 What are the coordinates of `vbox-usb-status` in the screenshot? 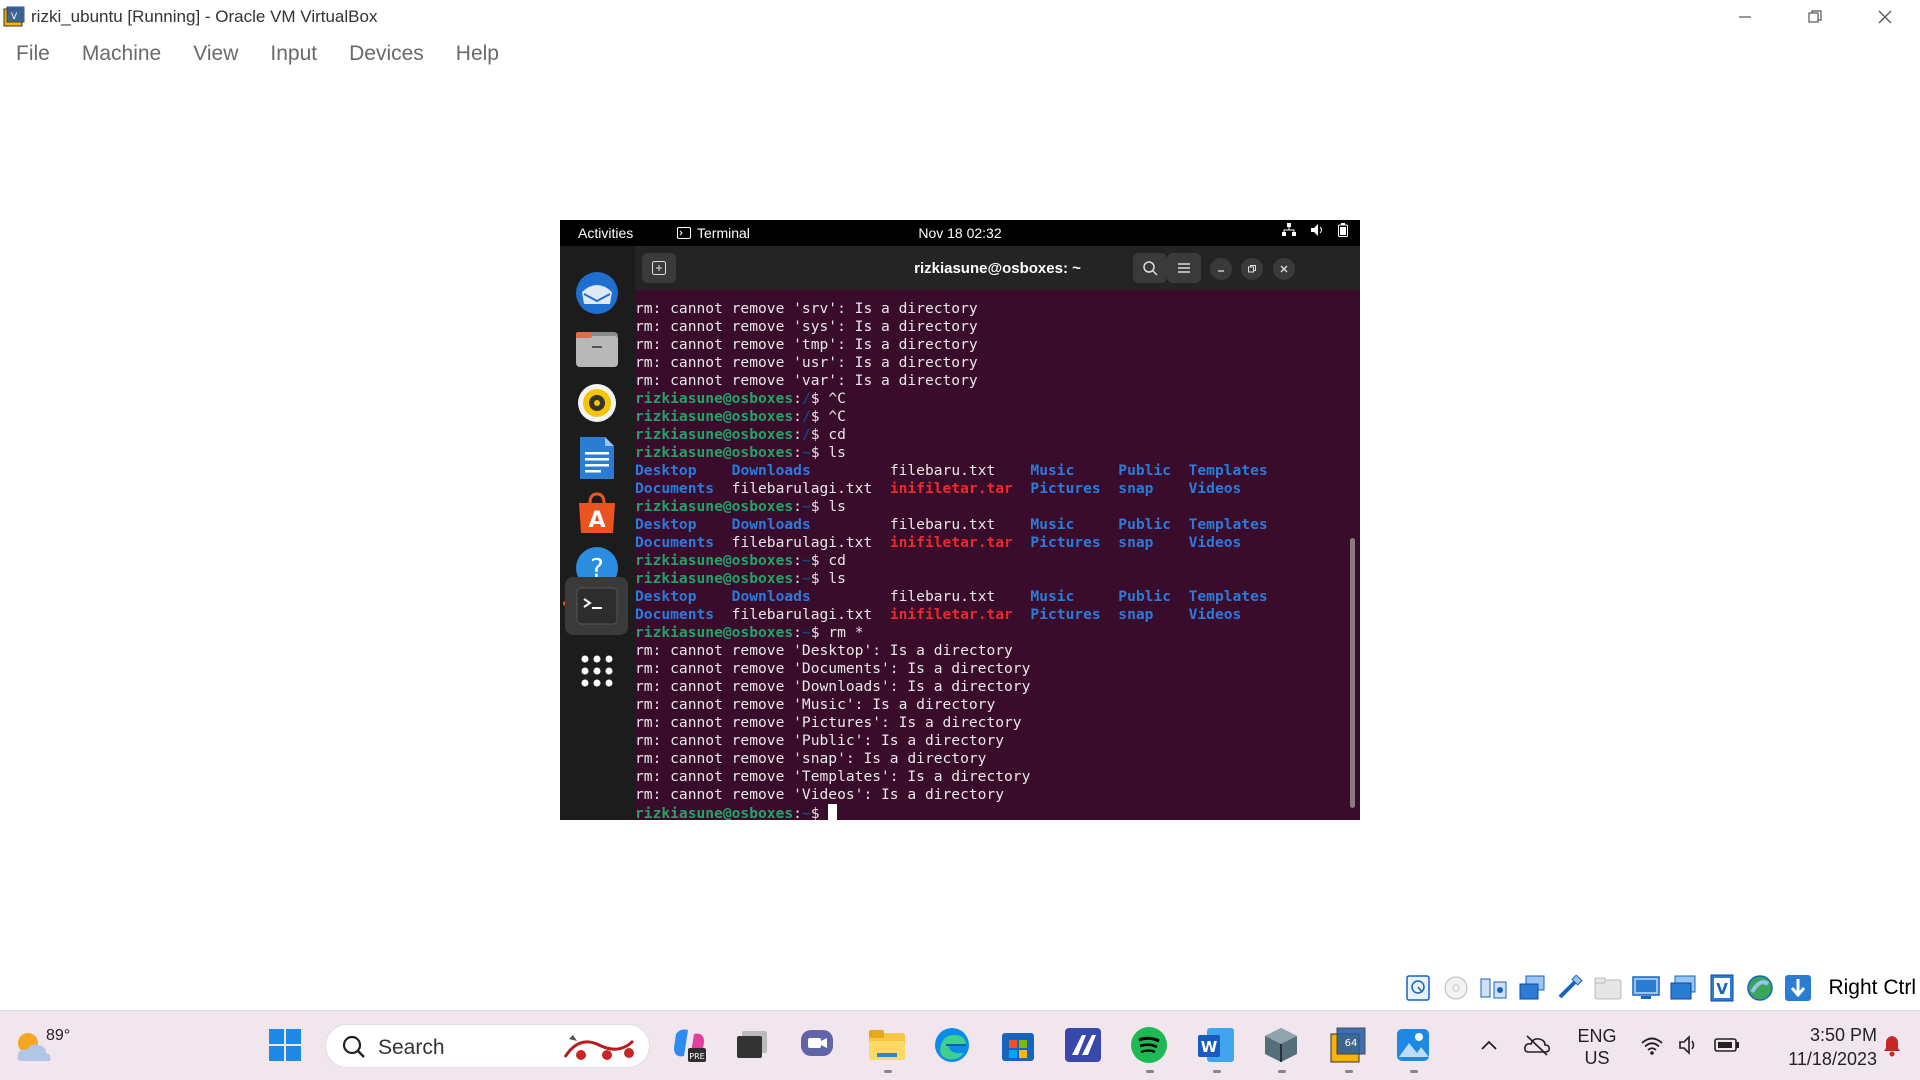 It's located at (1570, 988).